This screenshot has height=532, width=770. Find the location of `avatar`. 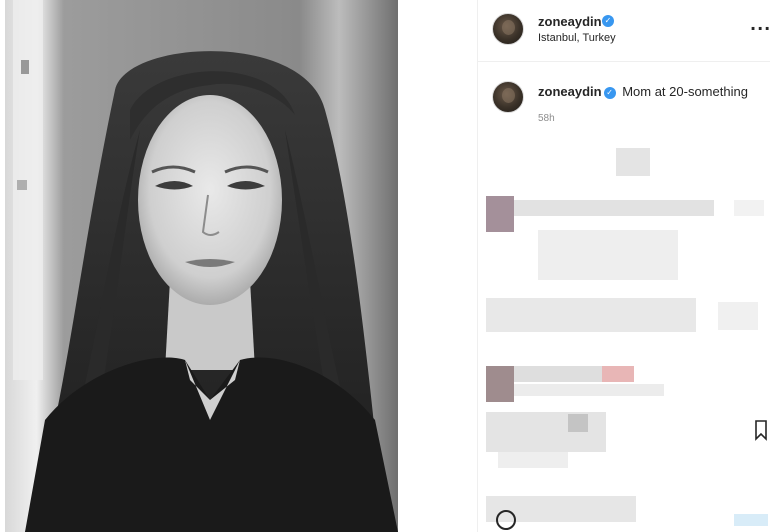

avatar is located at coordinates (508, 29).